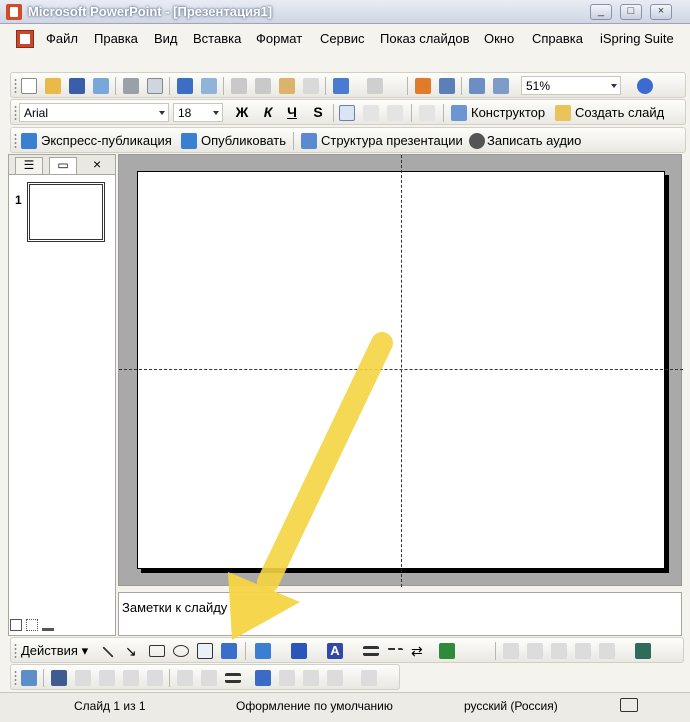  What do you see at coordinates (325, 462) in the screenshot?
I see `arrow-shaft` at bounding box center [325, 462].